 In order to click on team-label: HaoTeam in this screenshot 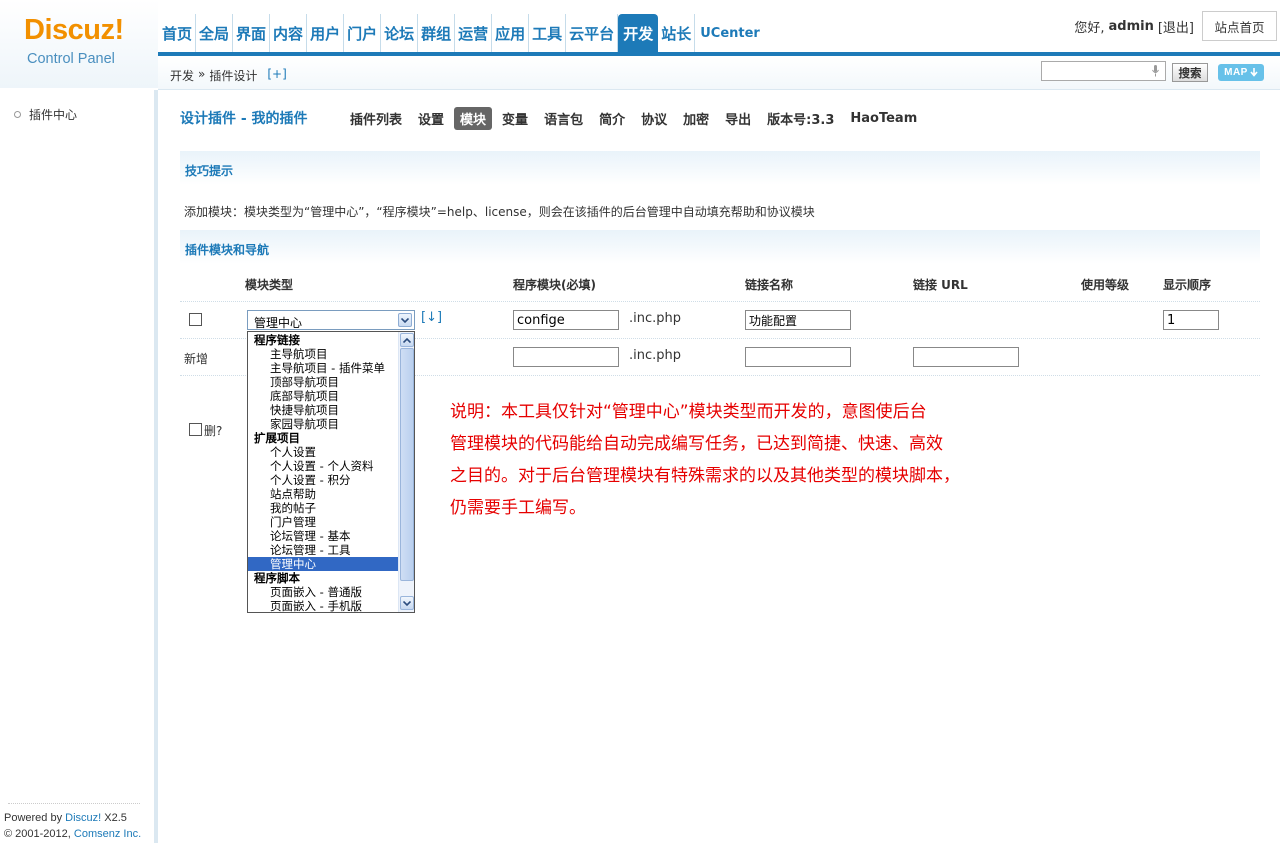, I will do `click(884, 118)`.